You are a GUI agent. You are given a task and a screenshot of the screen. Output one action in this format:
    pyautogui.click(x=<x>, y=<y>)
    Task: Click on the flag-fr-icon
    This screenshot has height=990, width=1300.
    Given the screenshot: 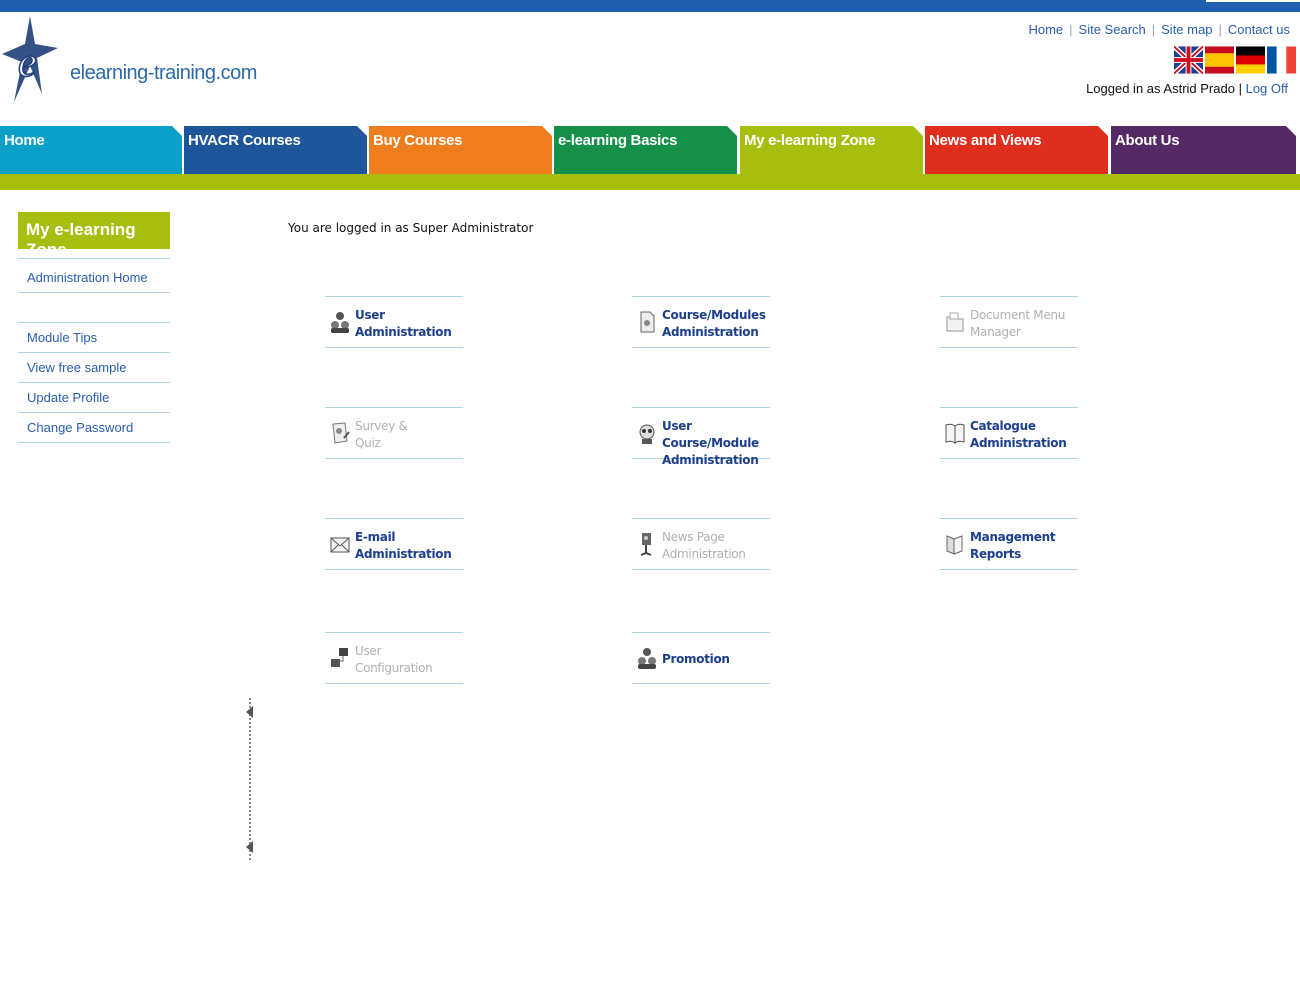 What is the action you would take?
    pyautogui.click(x=1281, y=60)
    